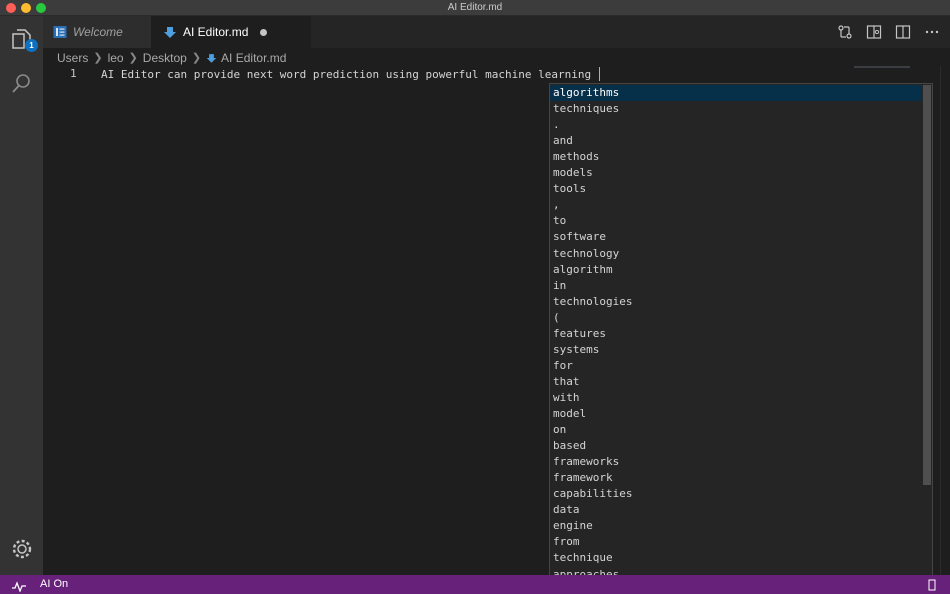 The height and width of the screenshot is (594, 950). I want to click on suggestion-item: capabilities, so click(736, 494).